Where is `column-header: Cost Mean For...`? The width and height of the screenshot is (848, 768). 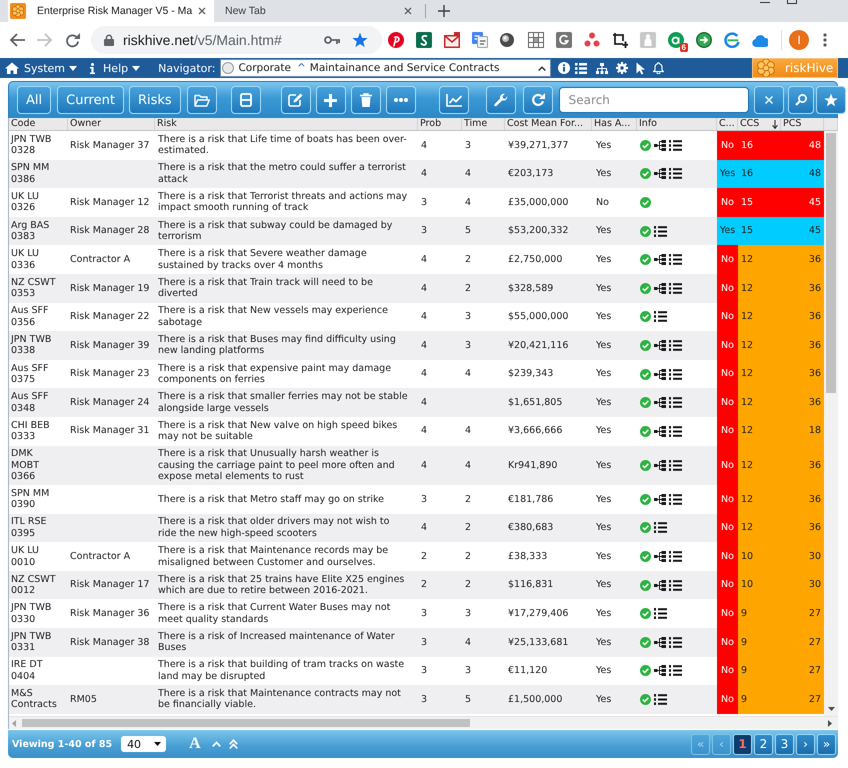
column-header: Cost Mean For... is located at coordinates (548, 124).